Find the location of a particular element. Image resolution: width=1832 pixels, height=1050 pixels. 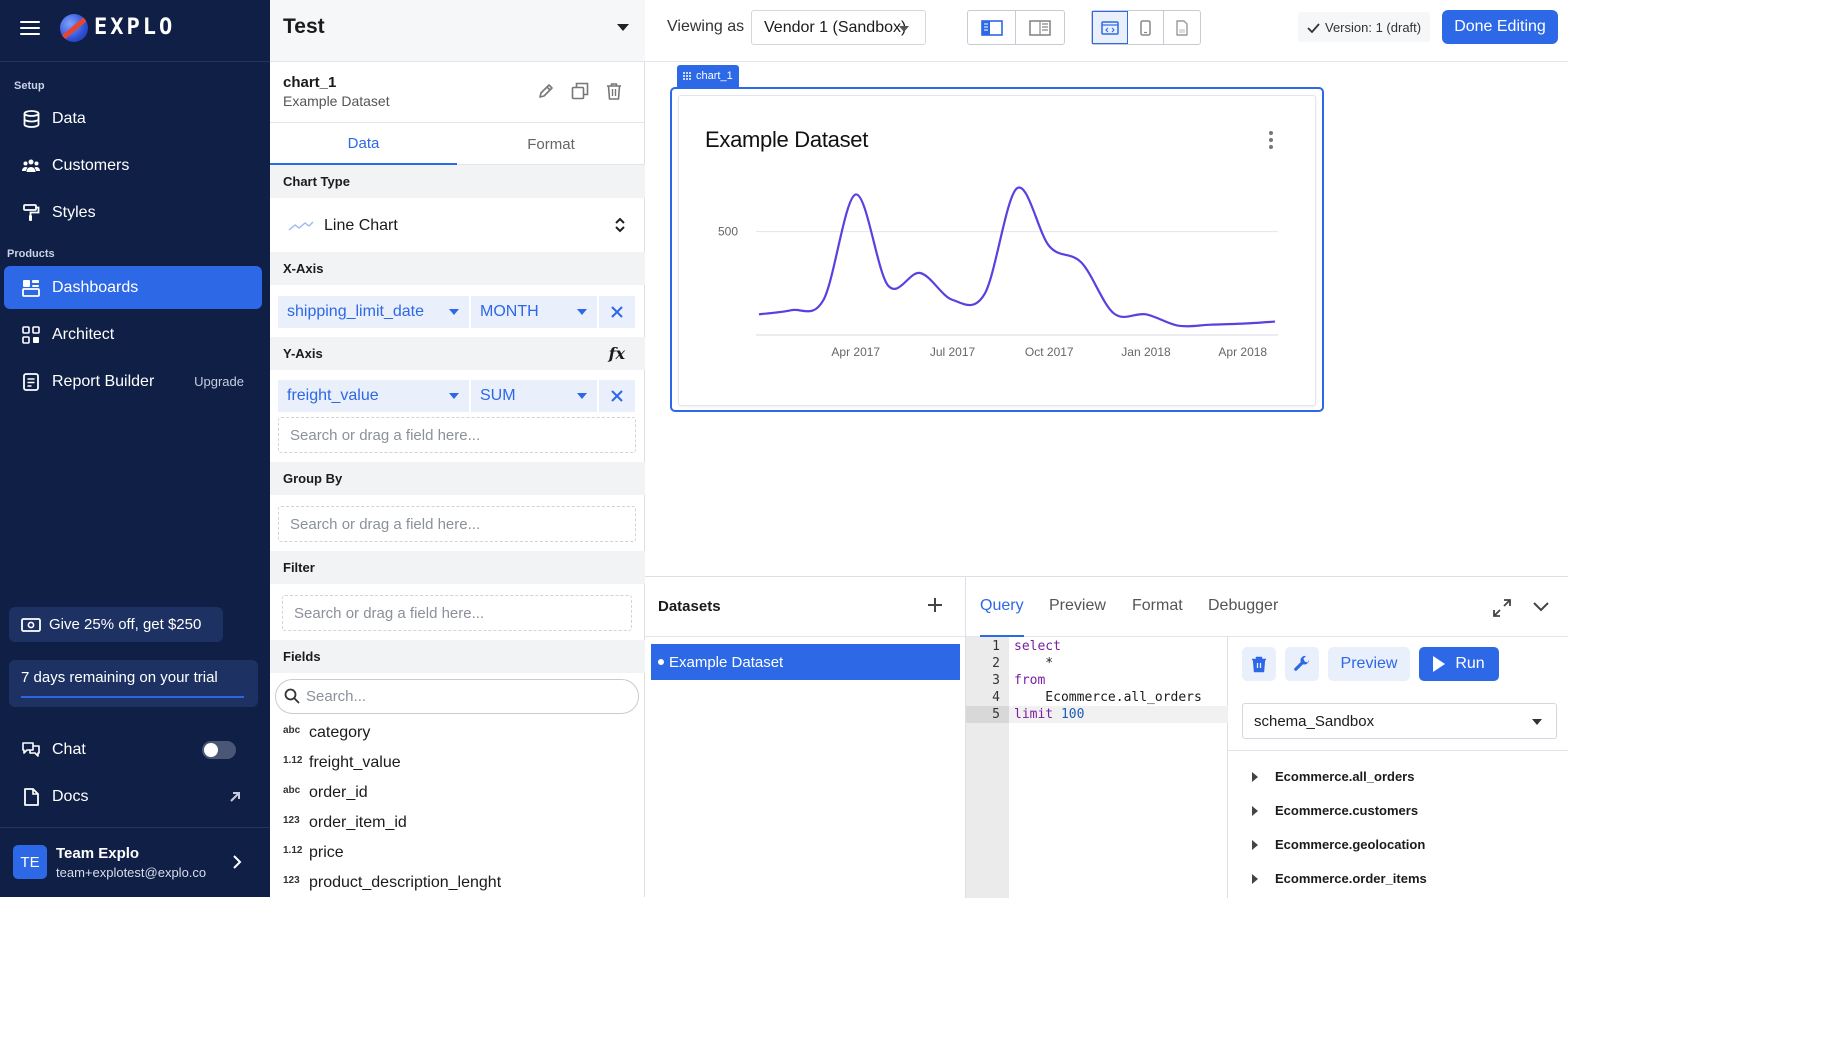

search-icon is located at coordinates (292, 696).